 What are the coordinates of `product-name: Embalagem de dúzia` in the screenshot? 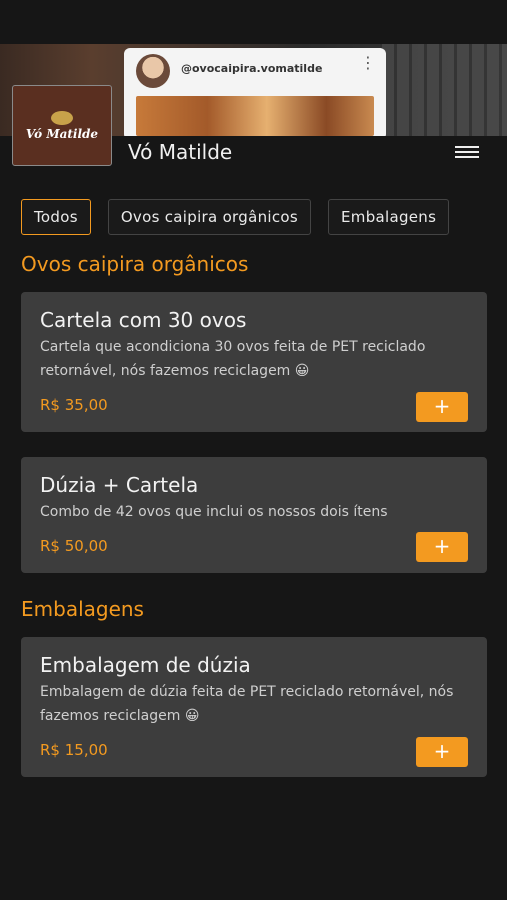 It's located at (145, 665).